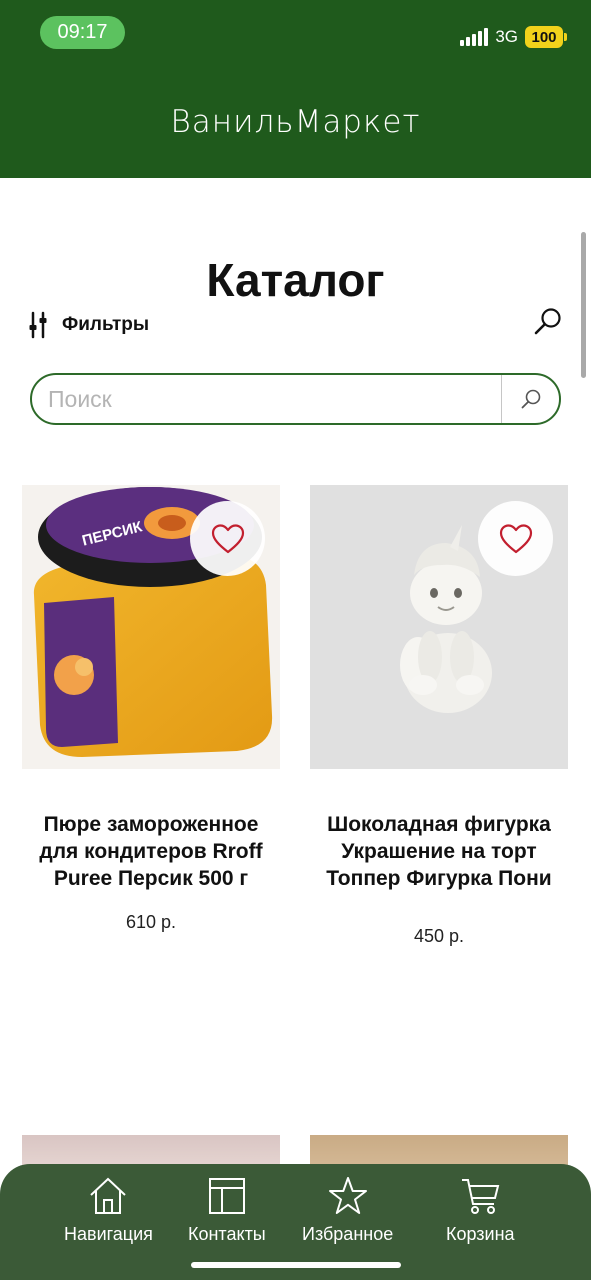  What do you see at coordinates (82, 32) in the screenshot?
I see `status-time: 09:17` at bounding box center [82, 32].